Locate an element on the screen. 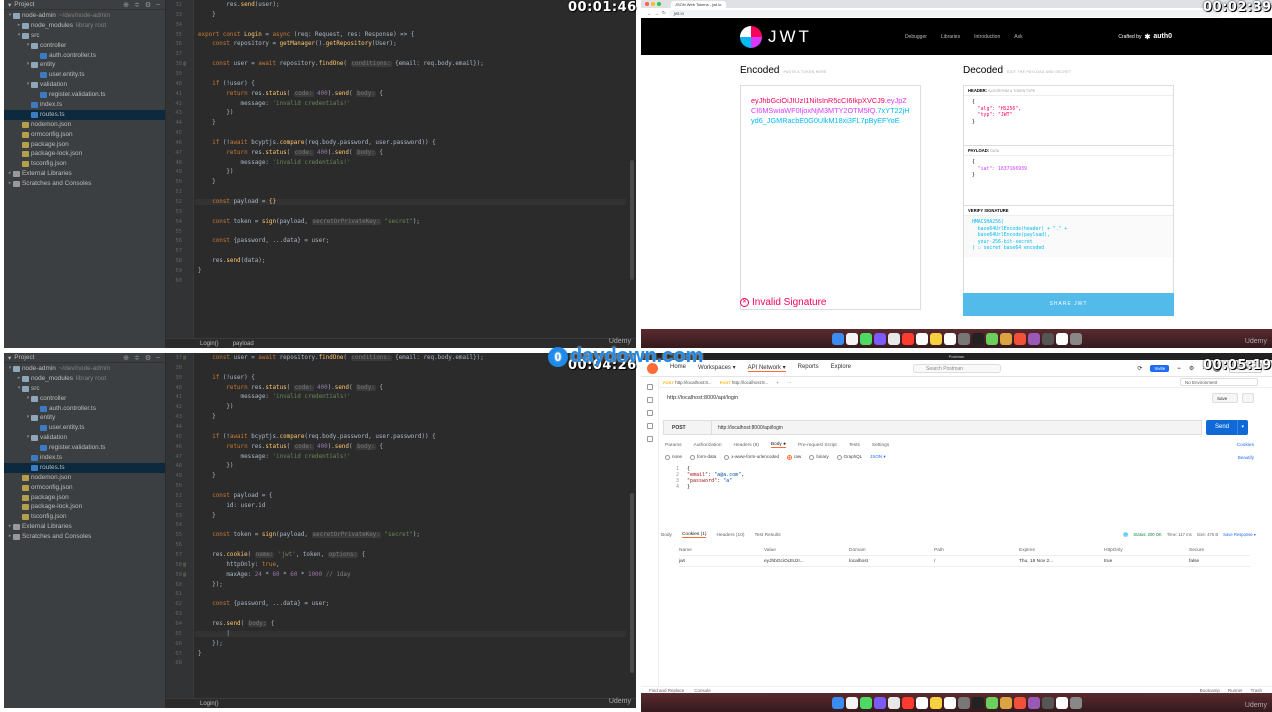 This screenshot has height=712, width=1272. jwt-logo: JWT is located at coordinates (776, 36).